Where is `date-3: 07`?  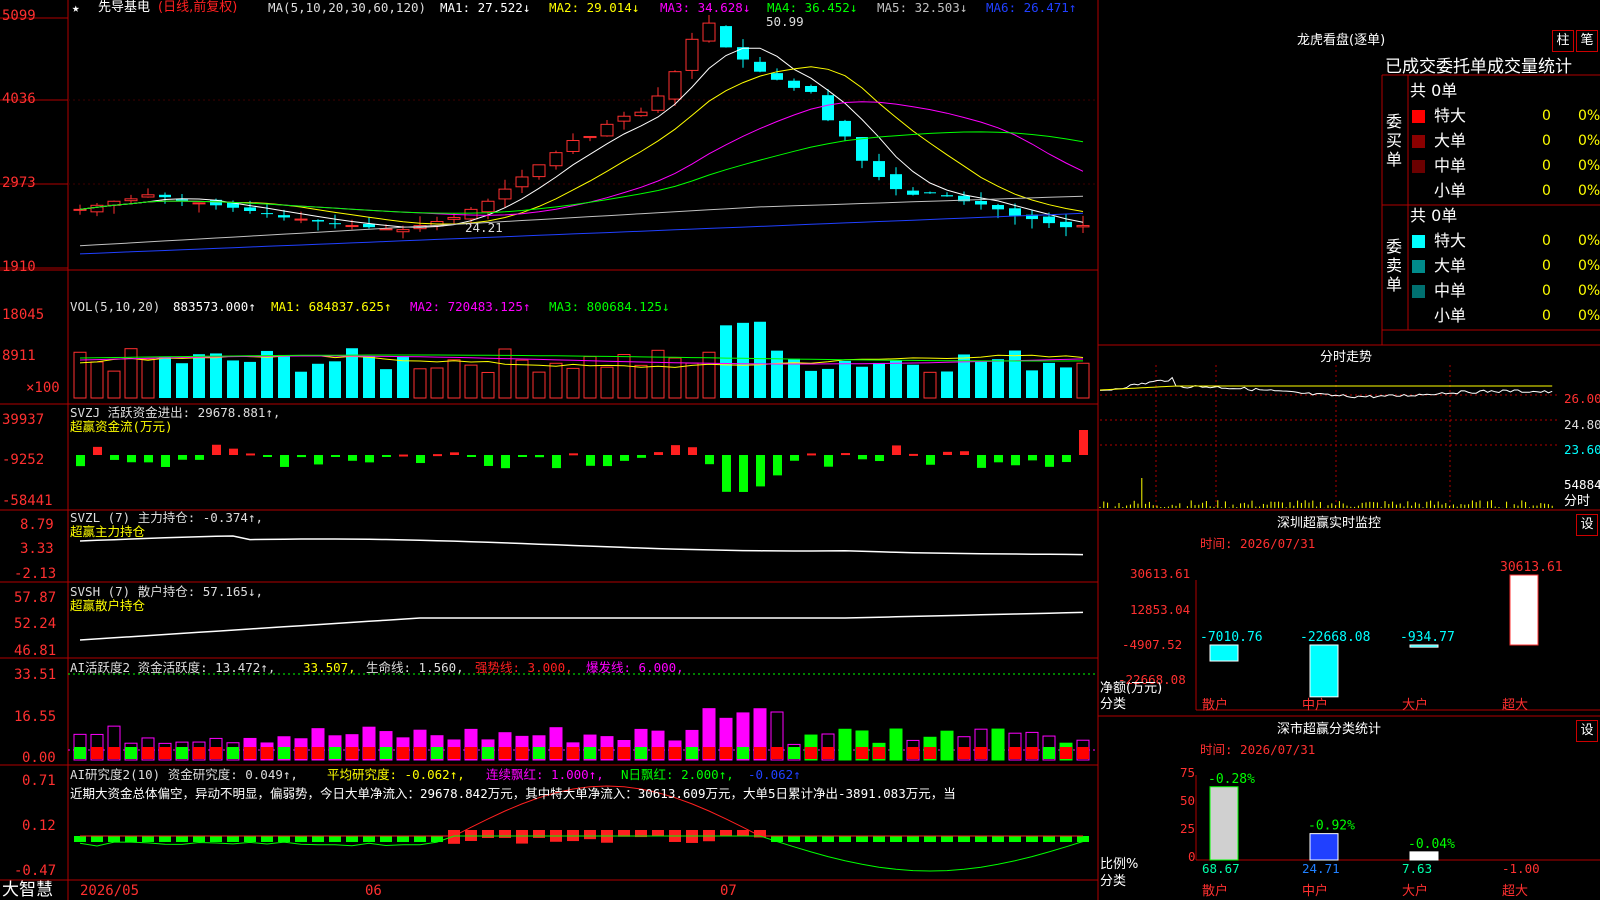 date-3: 07 is located at coordinates (728, 891).